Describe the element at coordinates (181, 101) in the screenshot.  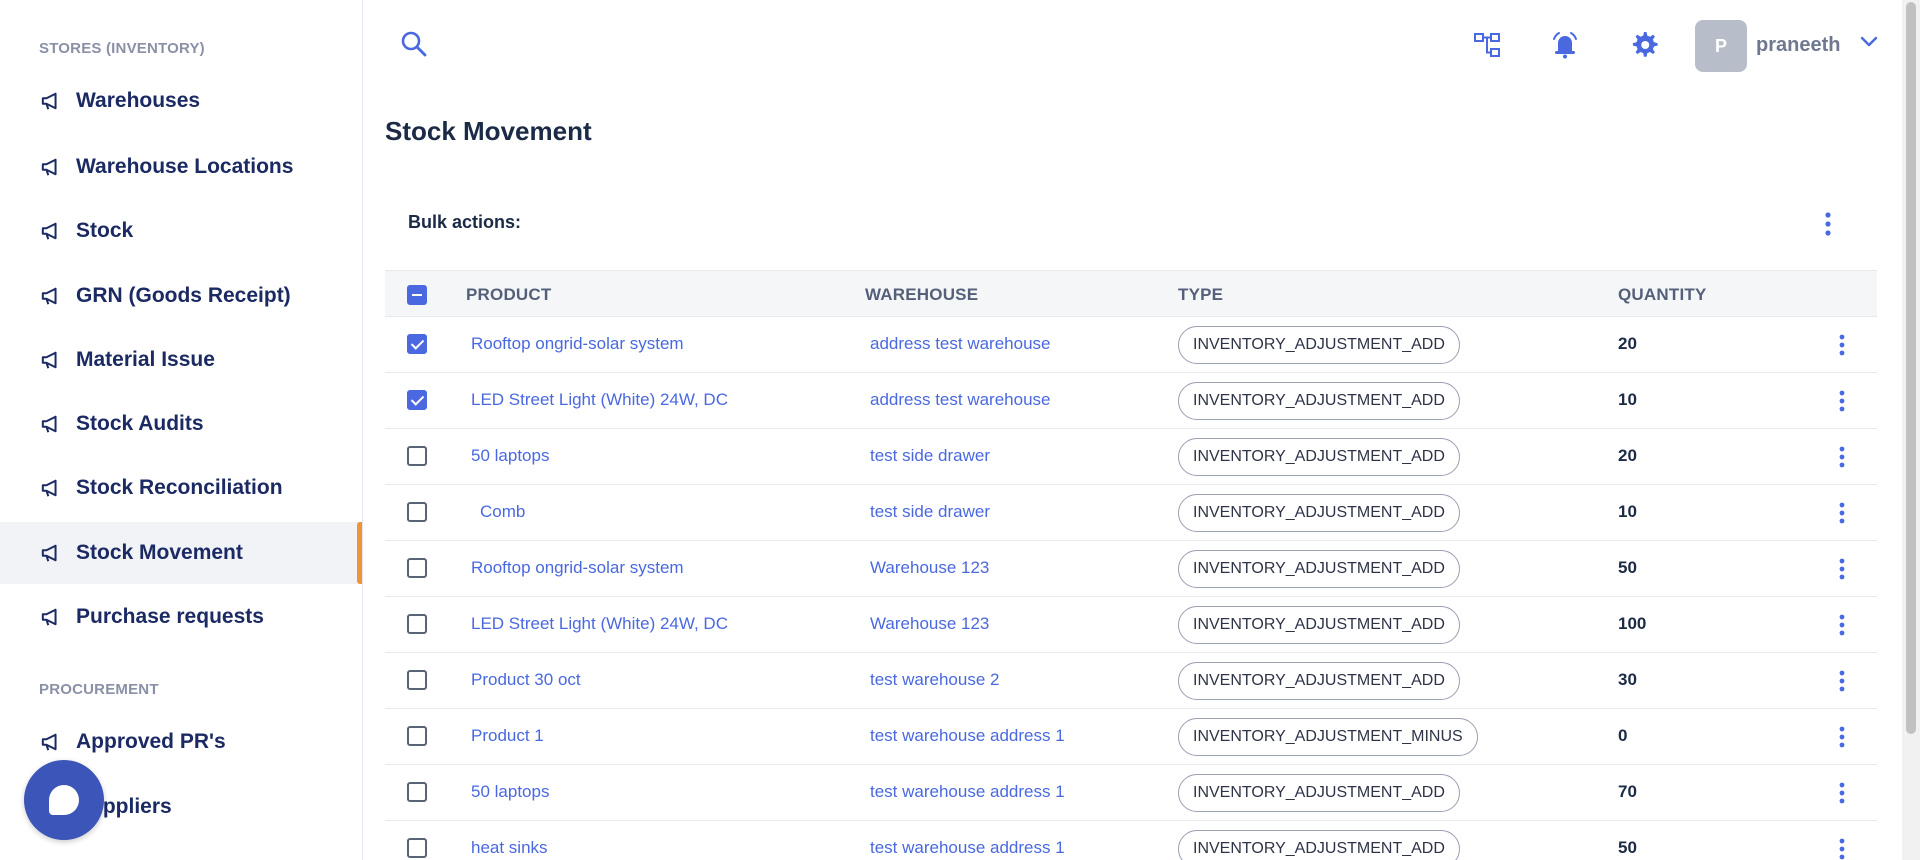
I see `sidebar-item-warehouses: Warehouses` at that location.